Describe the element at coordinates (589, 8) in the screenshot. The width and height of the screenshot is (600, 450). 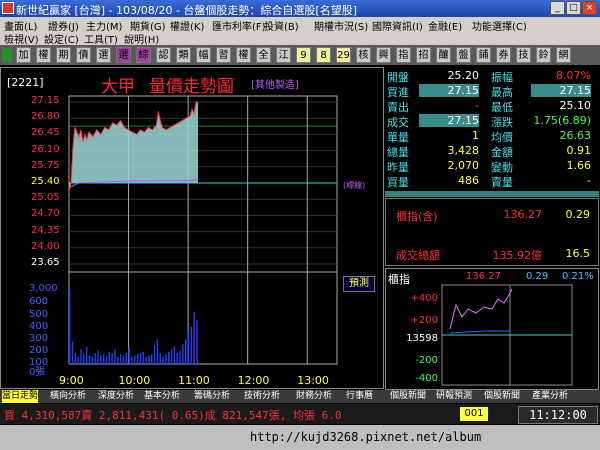
I see `close-button: ×` at that location.